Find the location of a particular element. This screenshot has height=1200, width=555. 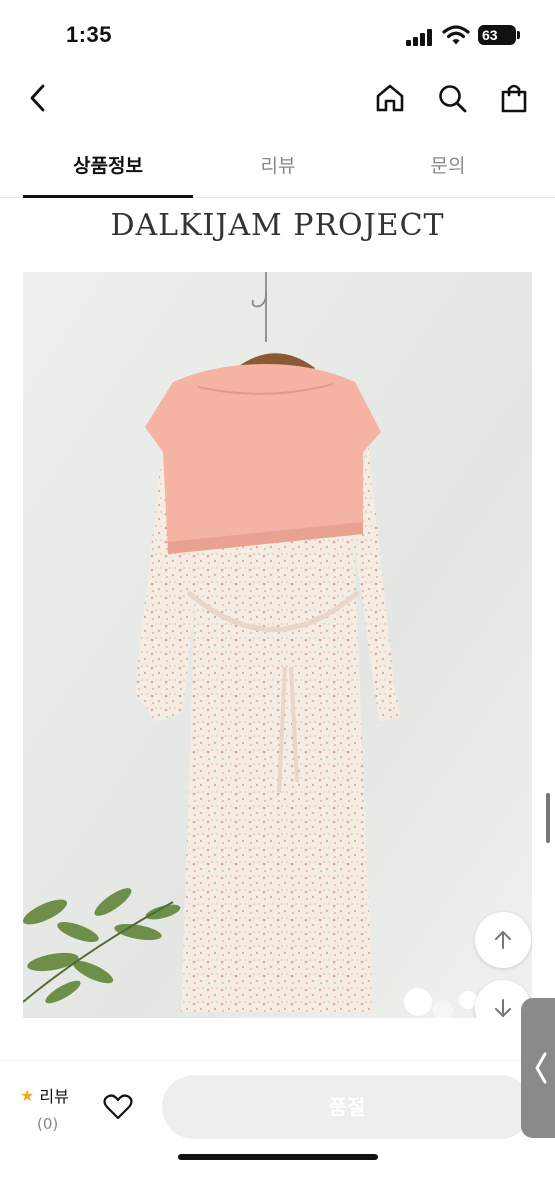

status-bar: 1:35 63 is located at coordinates (277, 32).